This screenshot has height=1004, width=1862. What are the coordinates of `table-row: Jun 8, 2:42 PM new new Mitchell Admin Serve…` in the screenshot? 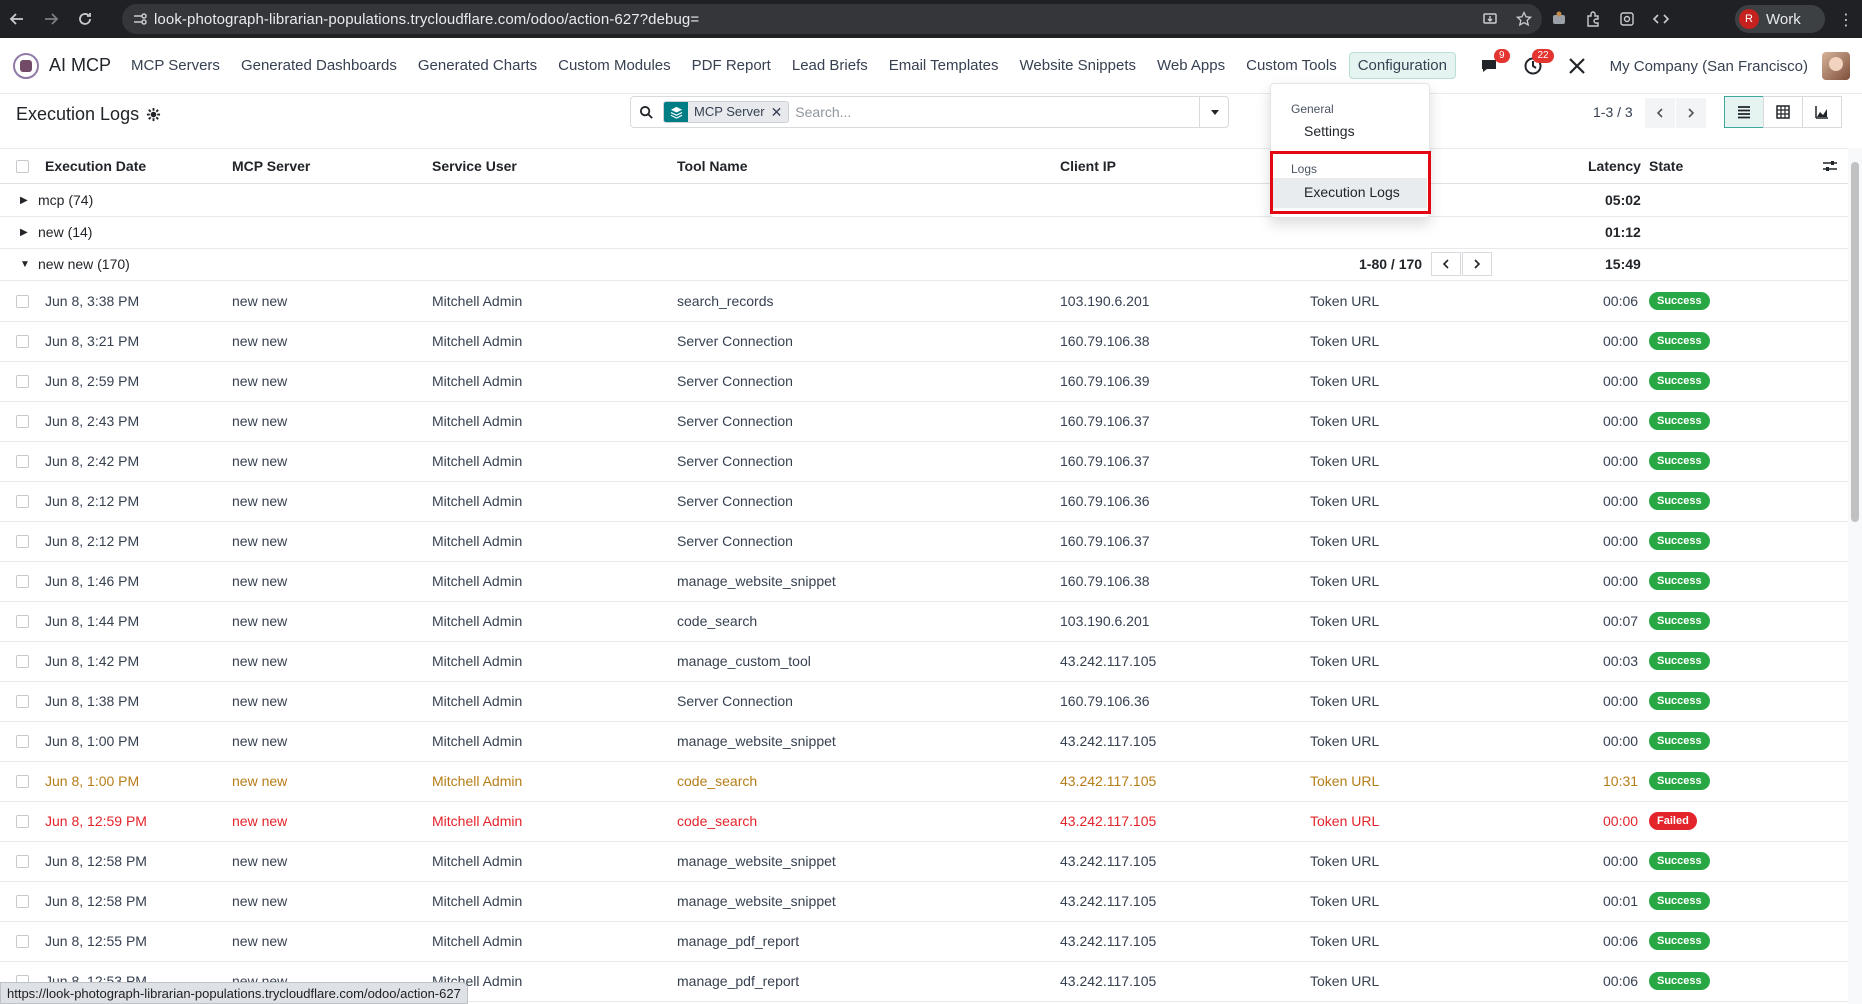 It's located at (924, 462).